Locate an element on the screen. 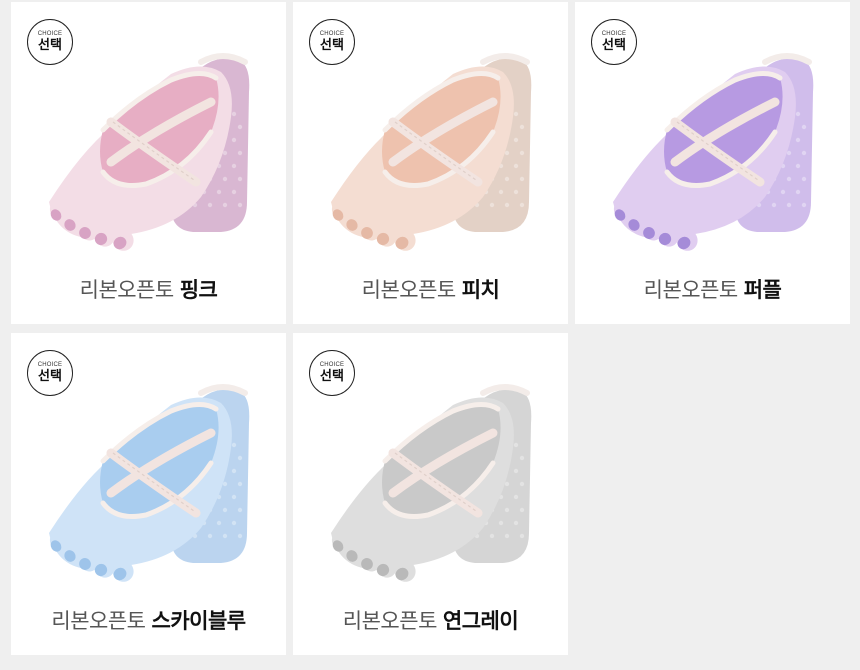 This screenshot has height=670, width=860. product-color-name: 연그레이 is located at coordinates (480, 621).